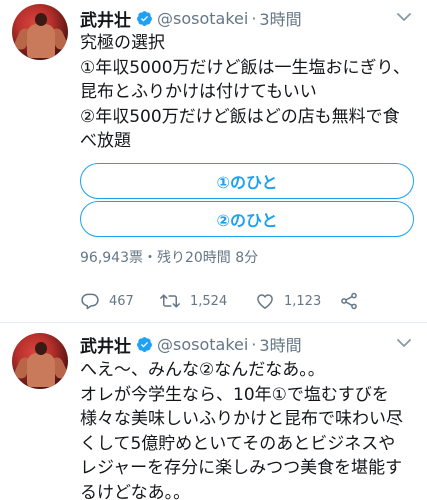 Image resolution: width=427 pixels, height=500 pixels. Describe the element at coordinates (240, 116) in the screenshot. I see `tweet-text-line: ②年収500万だけど飯はどの店も無料で食` at that location.